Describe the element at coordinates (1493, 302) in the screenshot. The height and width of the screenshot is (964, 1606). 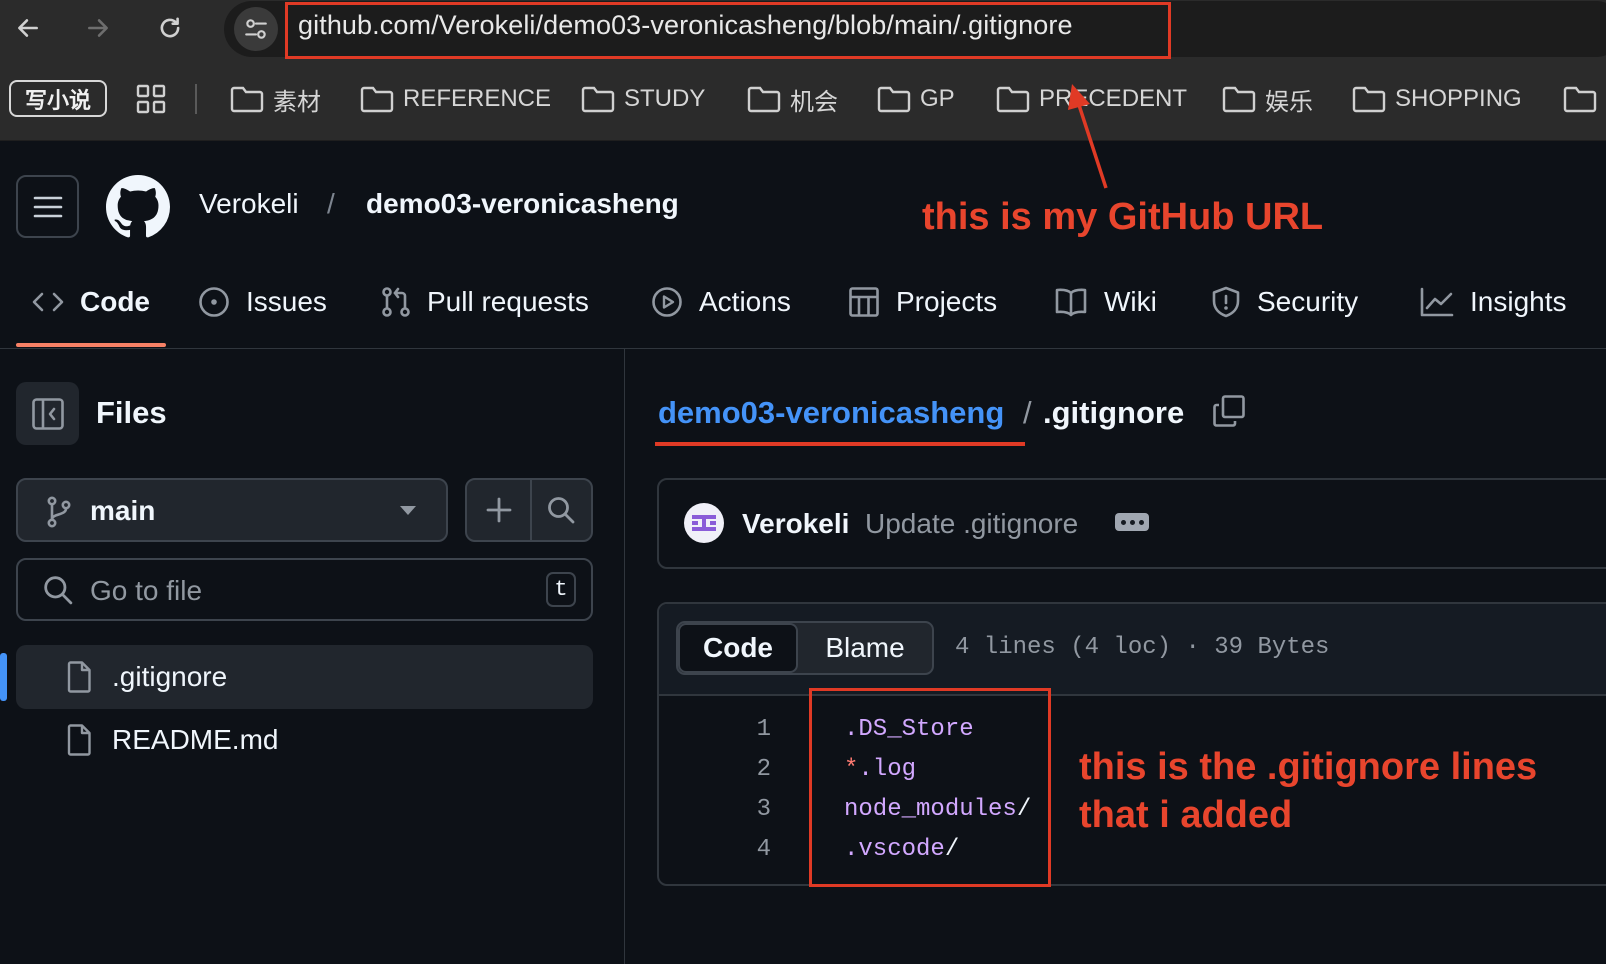
I see `tab-insights: Insights` at that location.